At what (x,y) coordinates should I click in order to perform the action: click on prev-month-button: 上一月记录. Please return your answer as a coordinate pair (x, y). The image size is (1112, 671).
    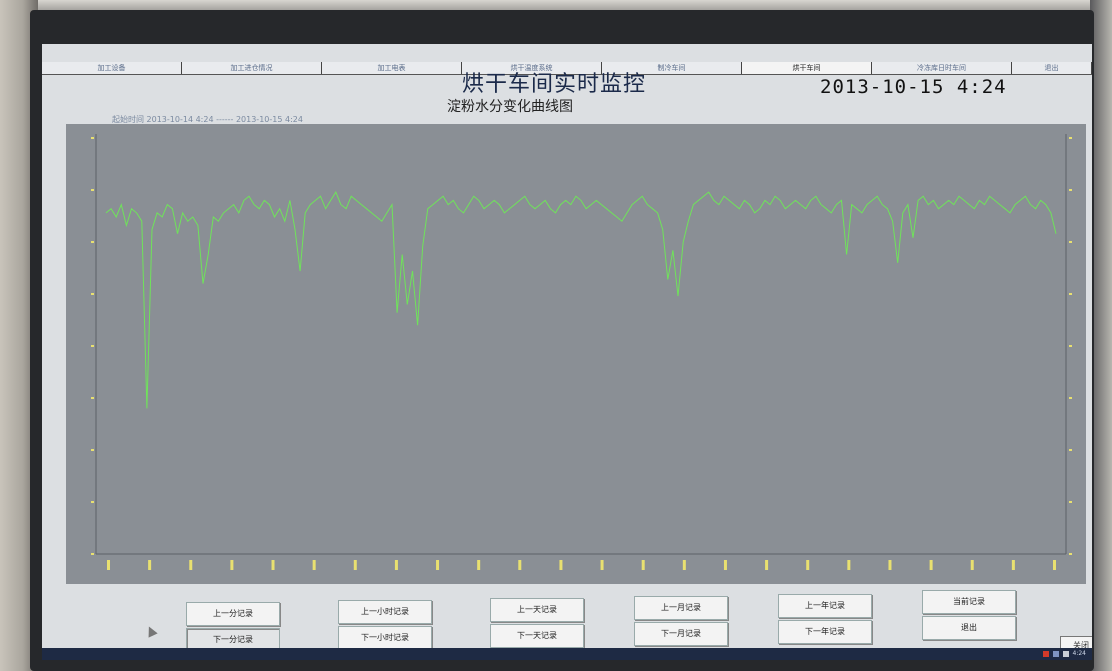
    Looking at the image, I should click on (681, 608).